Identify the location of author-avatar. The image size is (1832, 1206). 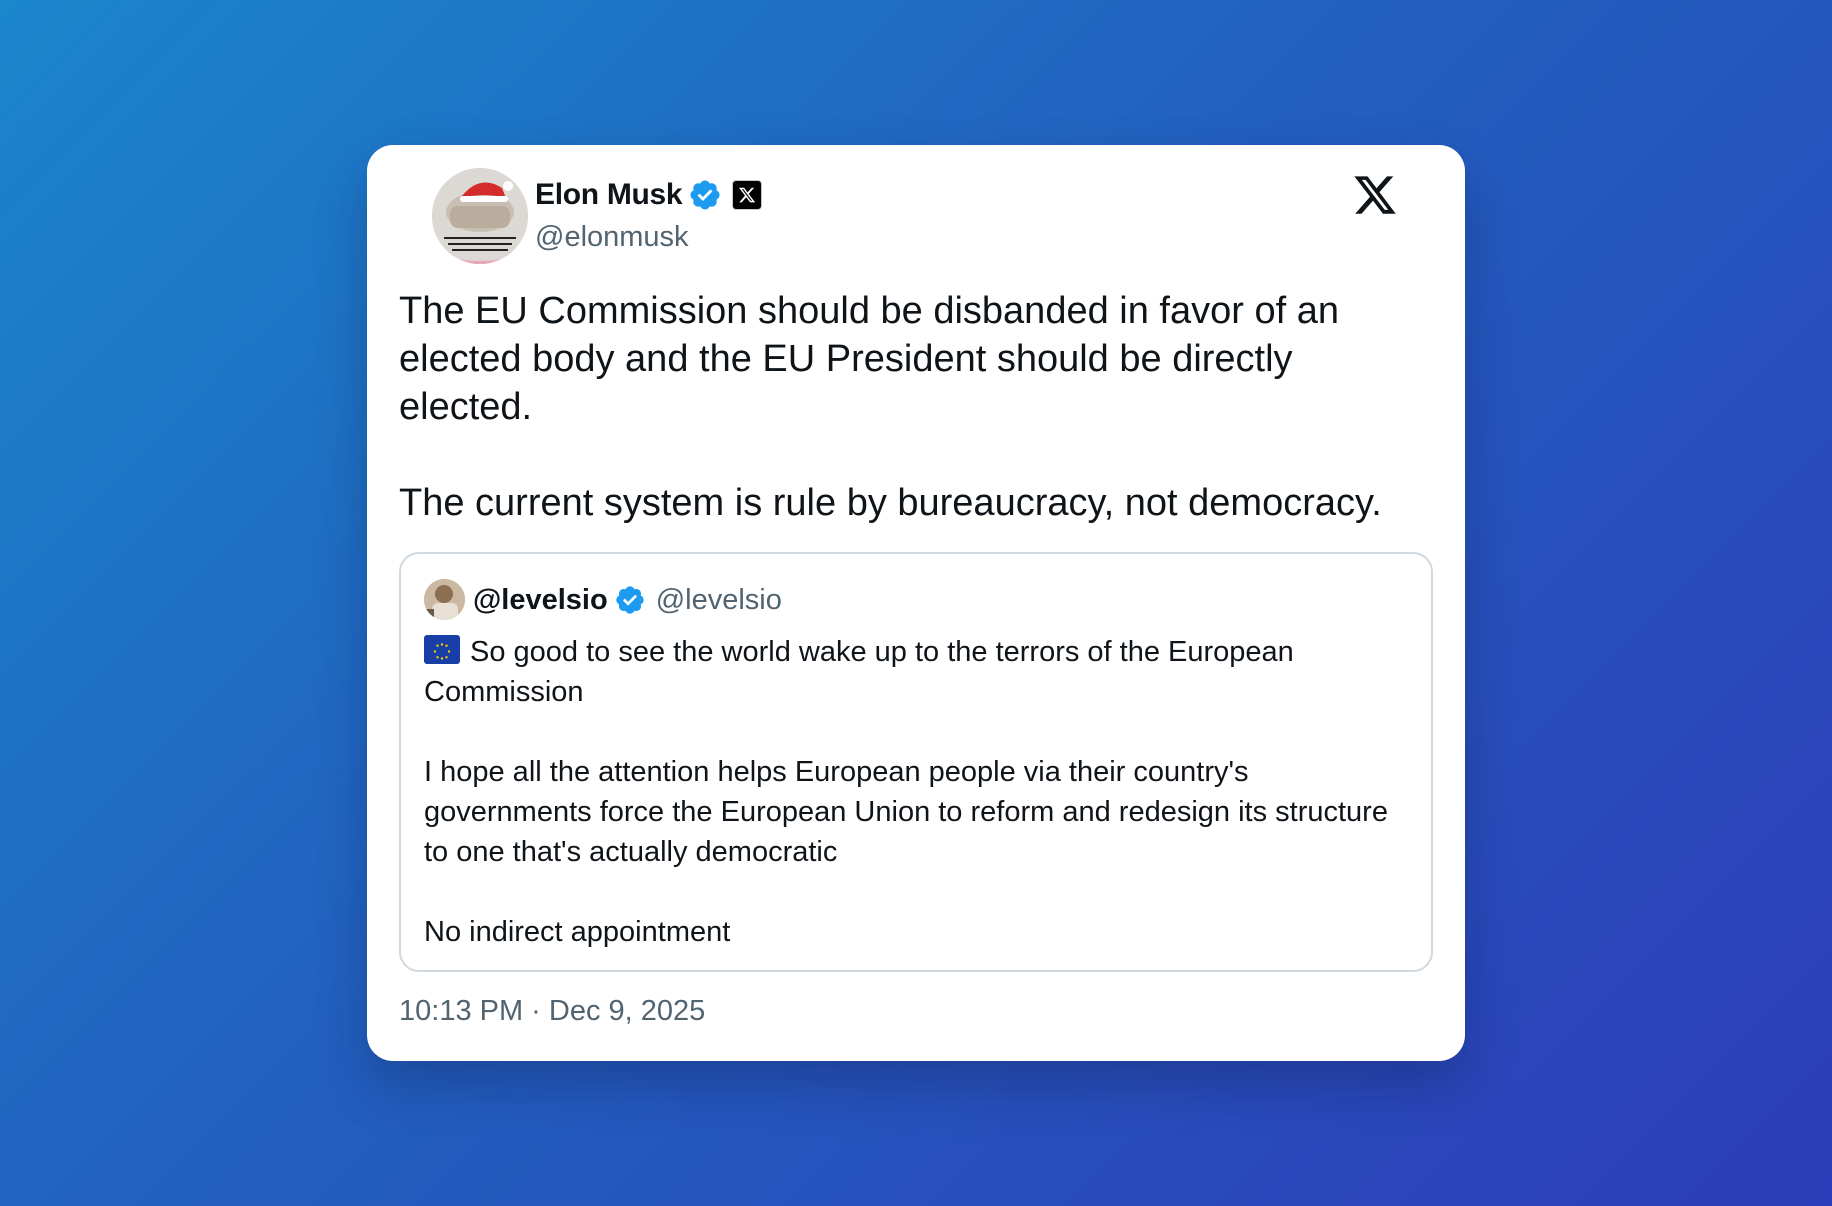
(480, 216).